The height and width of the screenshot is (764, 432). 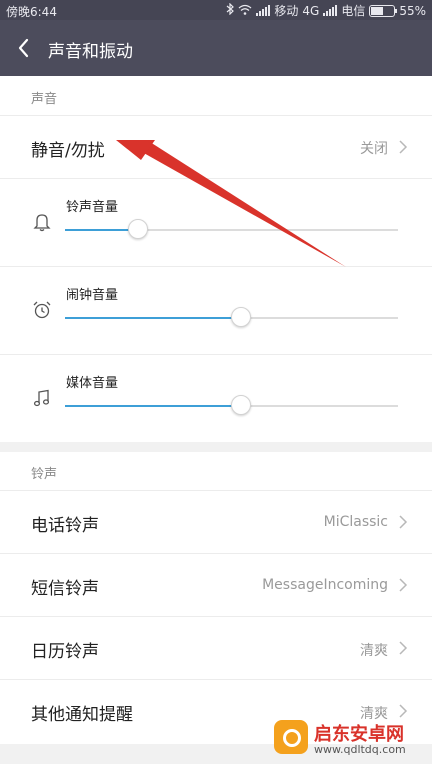 I want to click on battery-icon, so click(x=383, y=10).